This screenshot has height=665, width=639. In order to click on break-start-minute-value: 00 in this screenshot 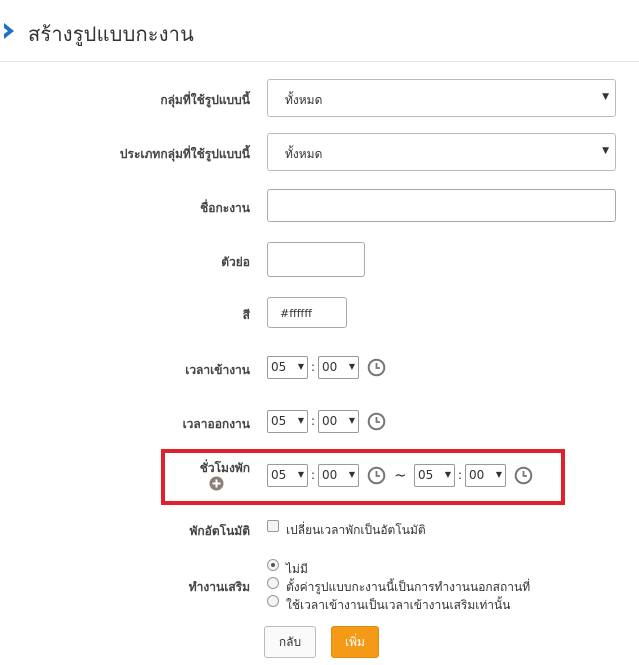, I will do `click(330, 475)`.